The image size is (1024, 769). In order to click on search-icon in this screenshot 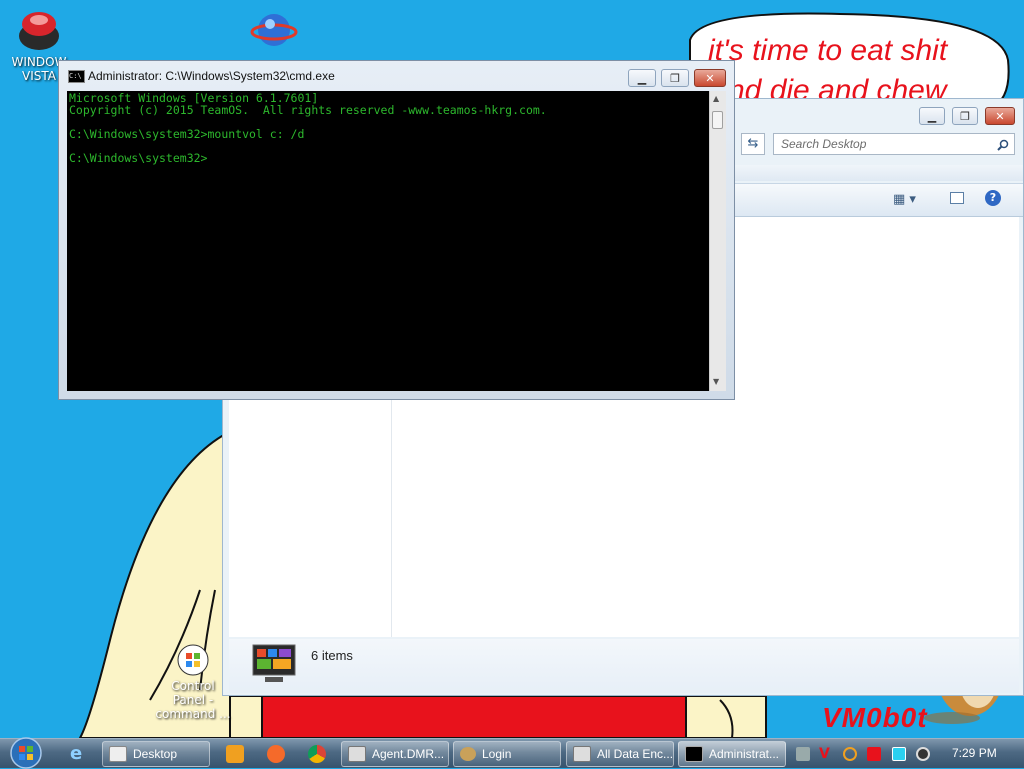, I will do `click(1003, 145)`.